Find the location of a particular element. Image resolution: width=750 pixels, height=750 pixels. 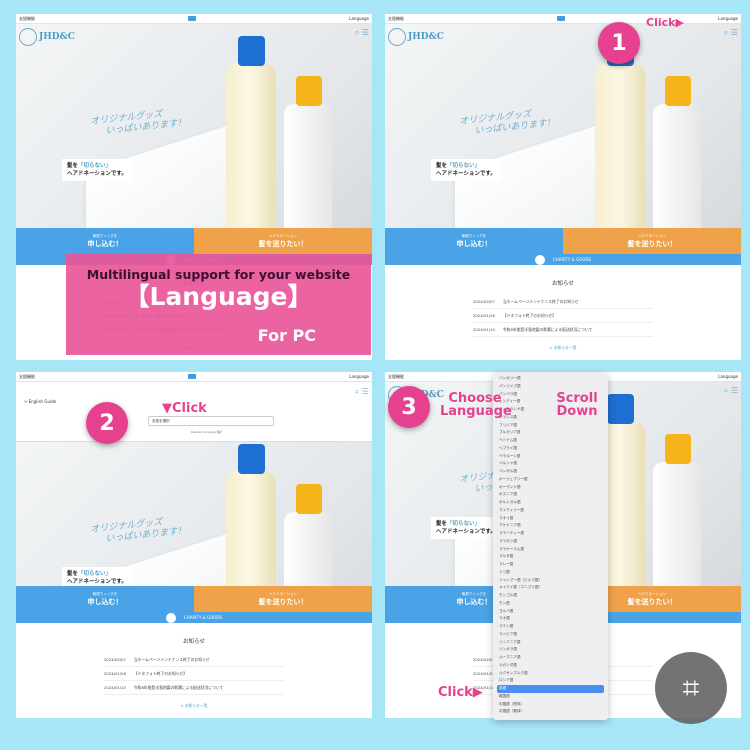

language-option: ポルトガル語 is located at coordinates (550, 503).